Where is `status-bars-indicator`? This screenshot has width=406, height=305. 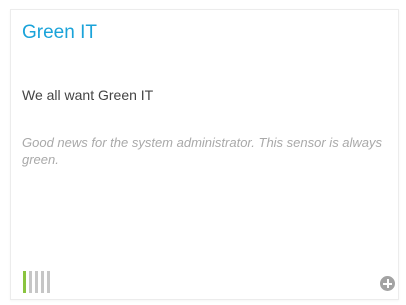 status-bars-indicator is located at coordinates (36, 282).